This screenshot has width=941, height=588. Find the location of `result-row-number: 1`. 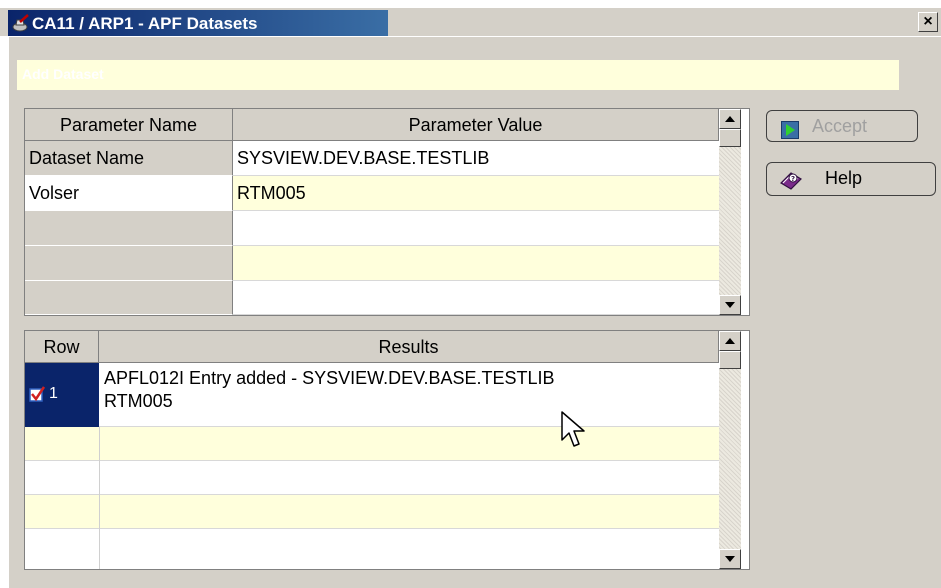

result-row-number: 1 is located at coordinates (53, 393).